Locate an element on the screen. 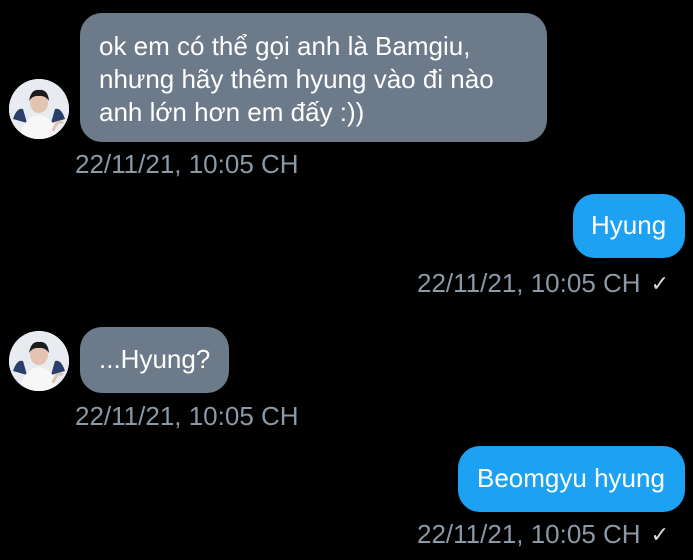 The image size is (693, 560). message-text-line: ...Hyung? is located at coordinates (155, 359).